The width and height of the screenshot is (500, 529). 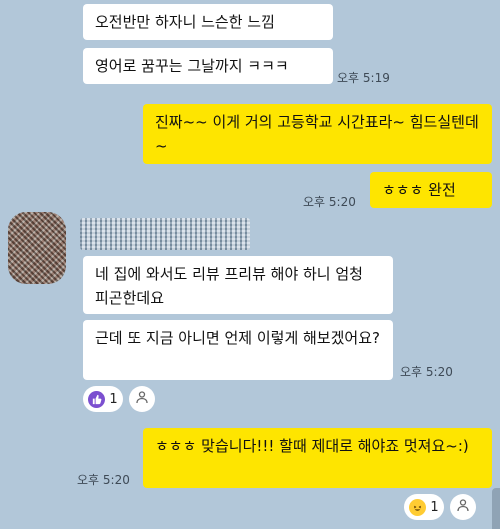 I want to click on sender-name, so click(x=165, y=234).